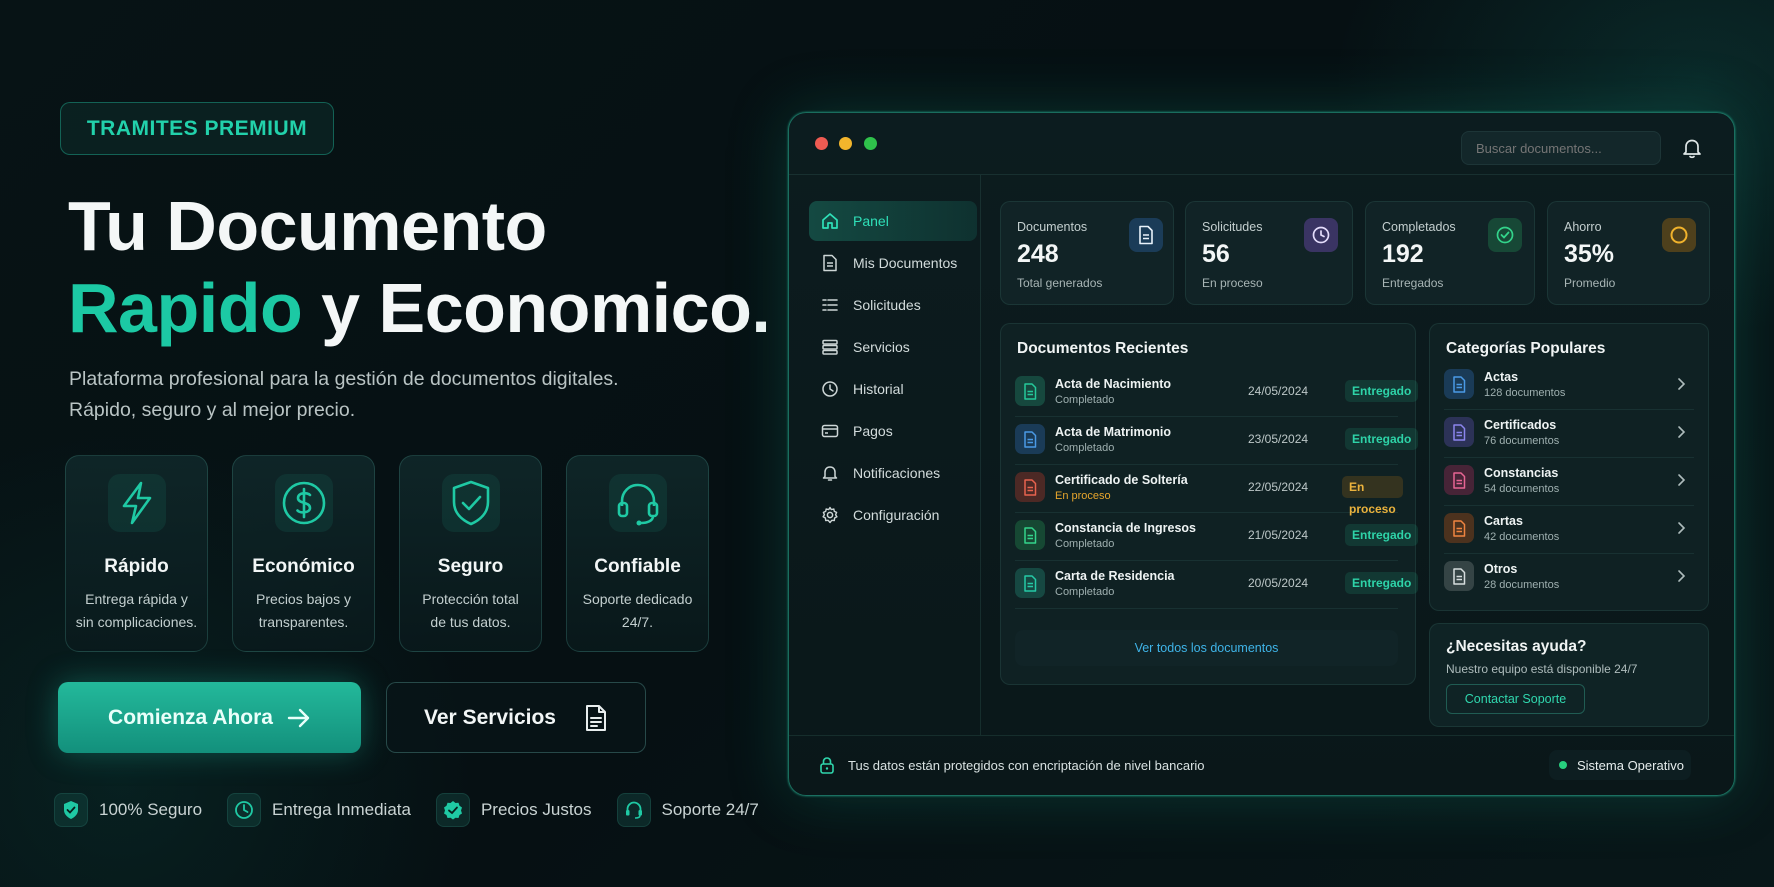 This screenshot has height=887, width=1774. I want to click on shield-icon, so click(71, 810).